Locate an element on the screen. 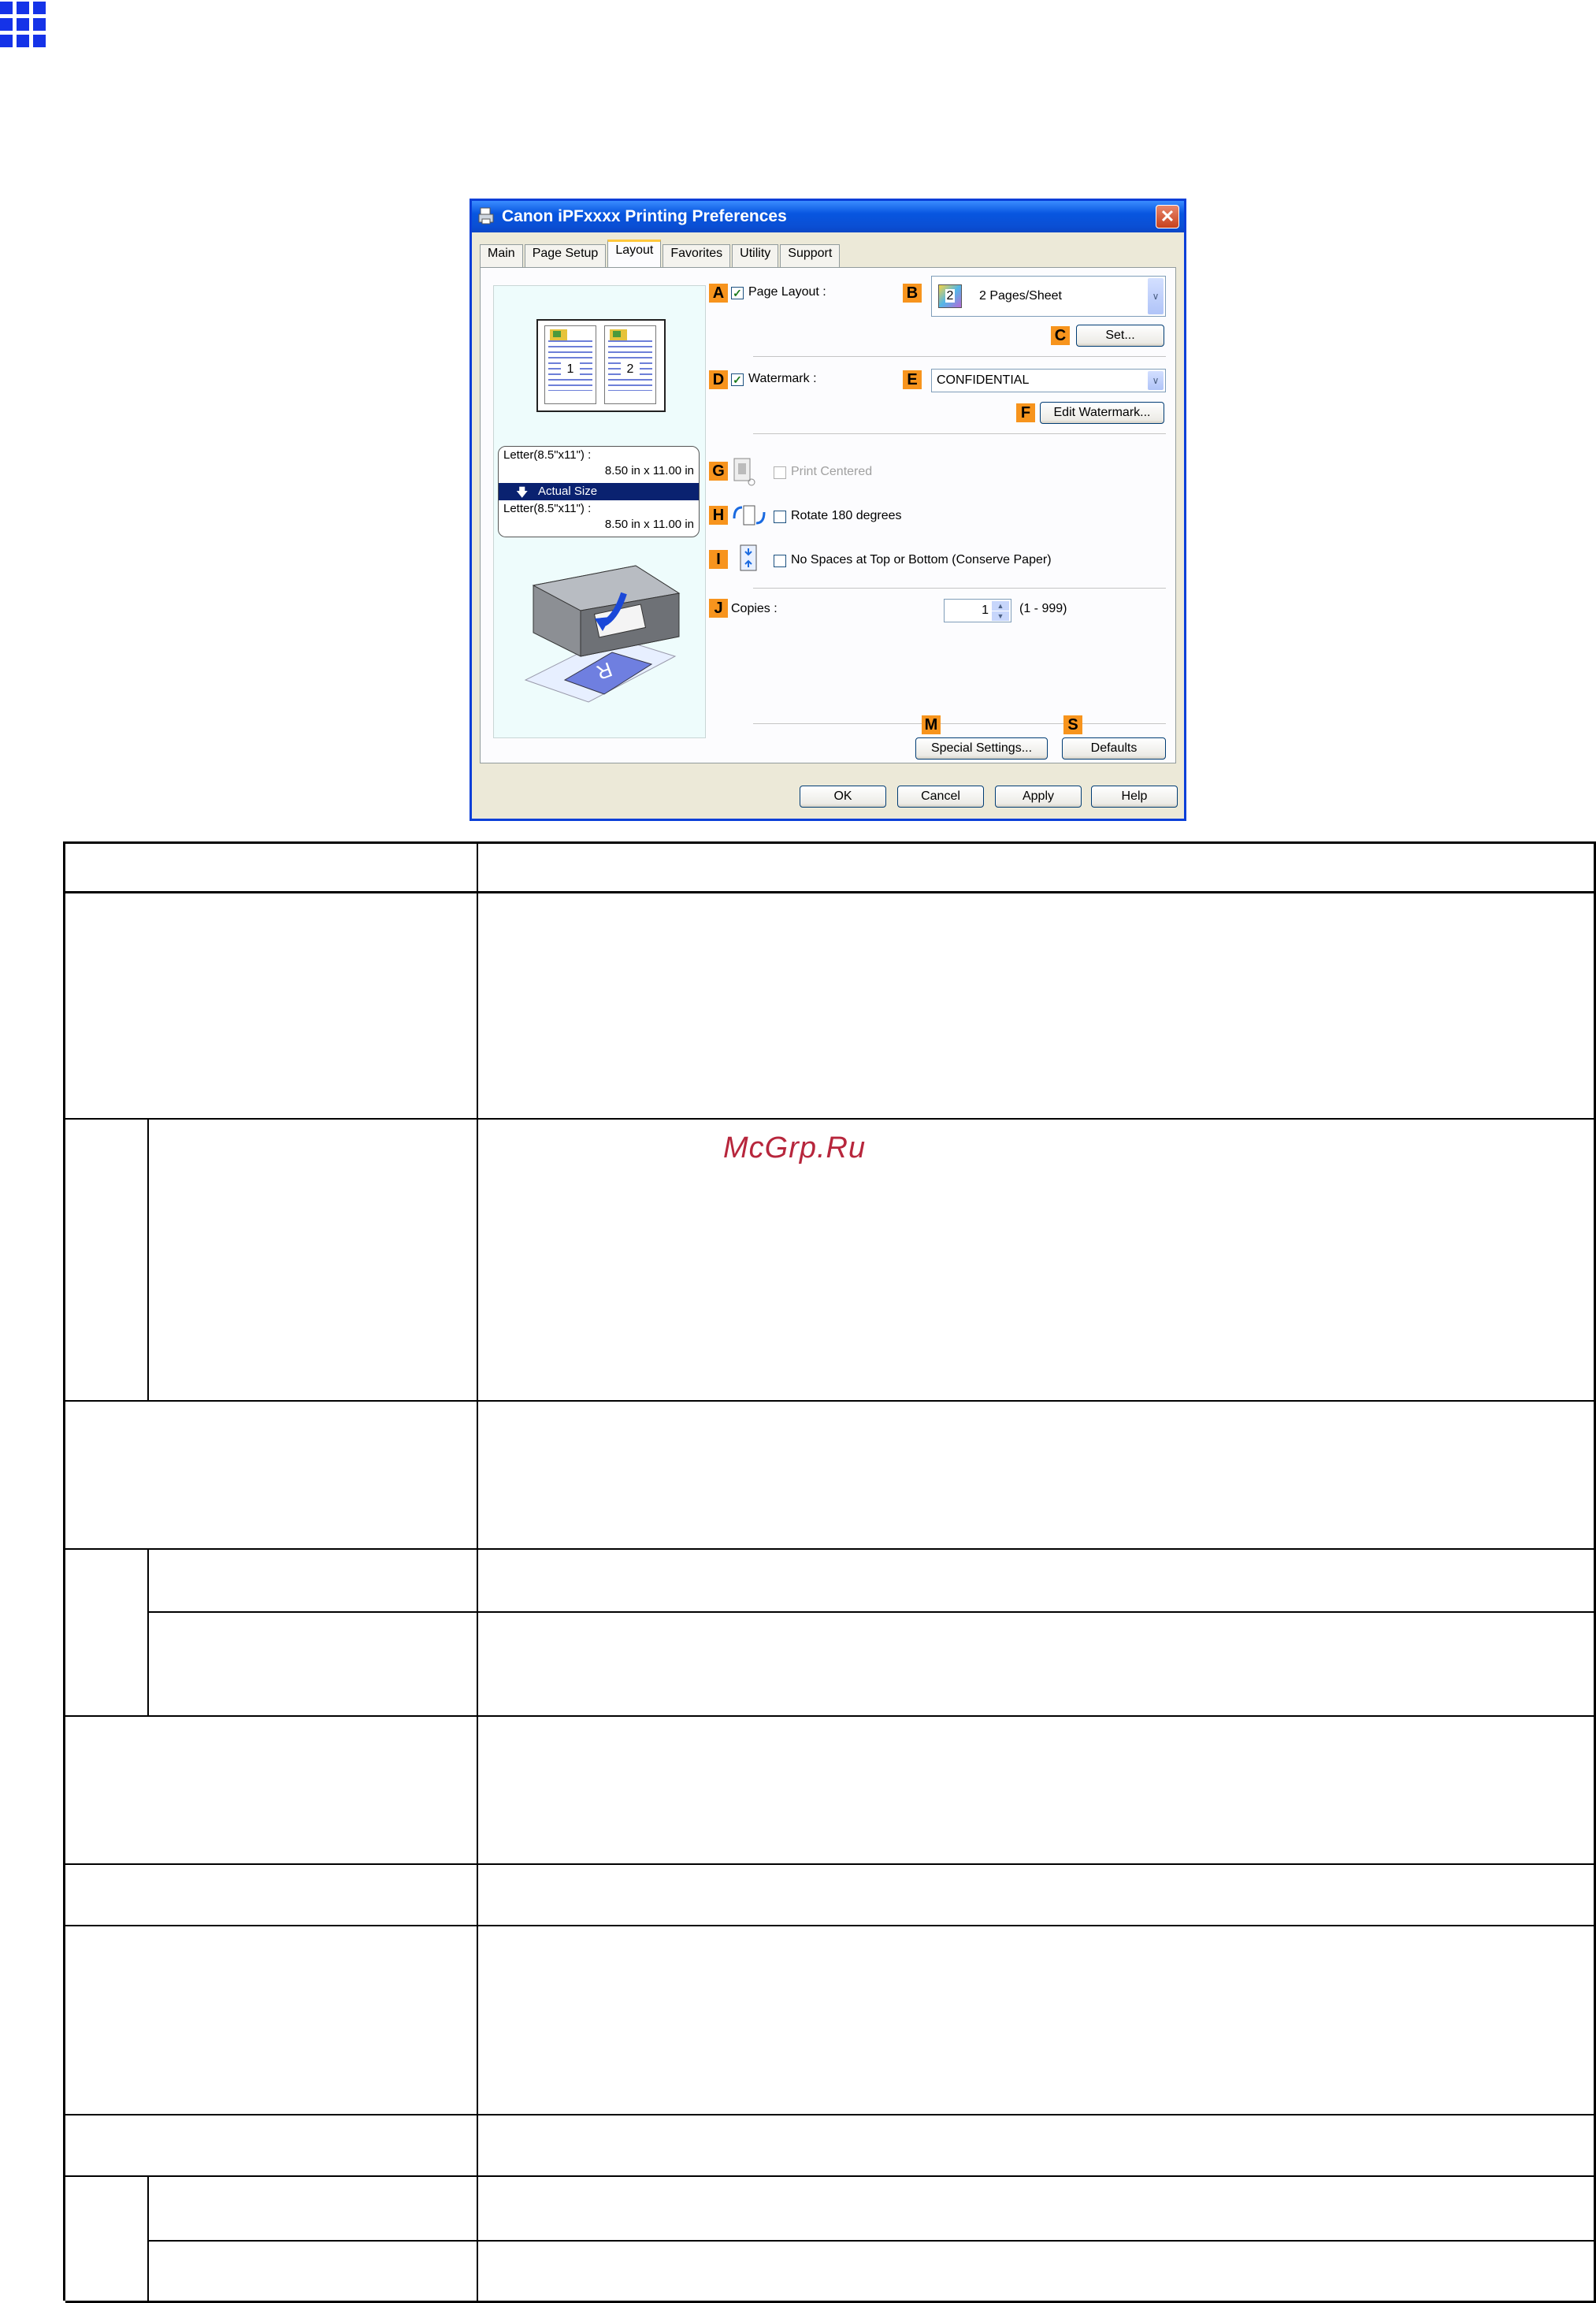 The height and width of the screenshot is (2303, 1596). marker-a: A is located at coordinates (718, 293).